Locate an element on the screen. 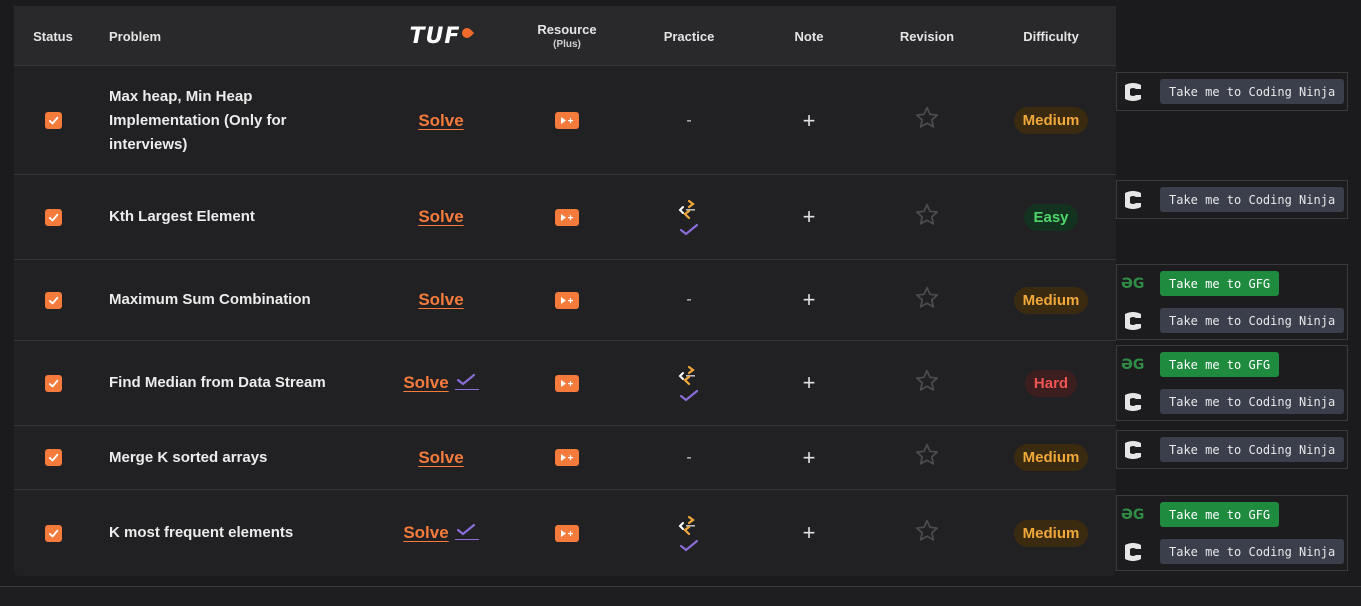 The height and width of the screenshot is (606, 1361). table-row: Kth Largest Element Solve + Easy is located at coordinates (565, 217).